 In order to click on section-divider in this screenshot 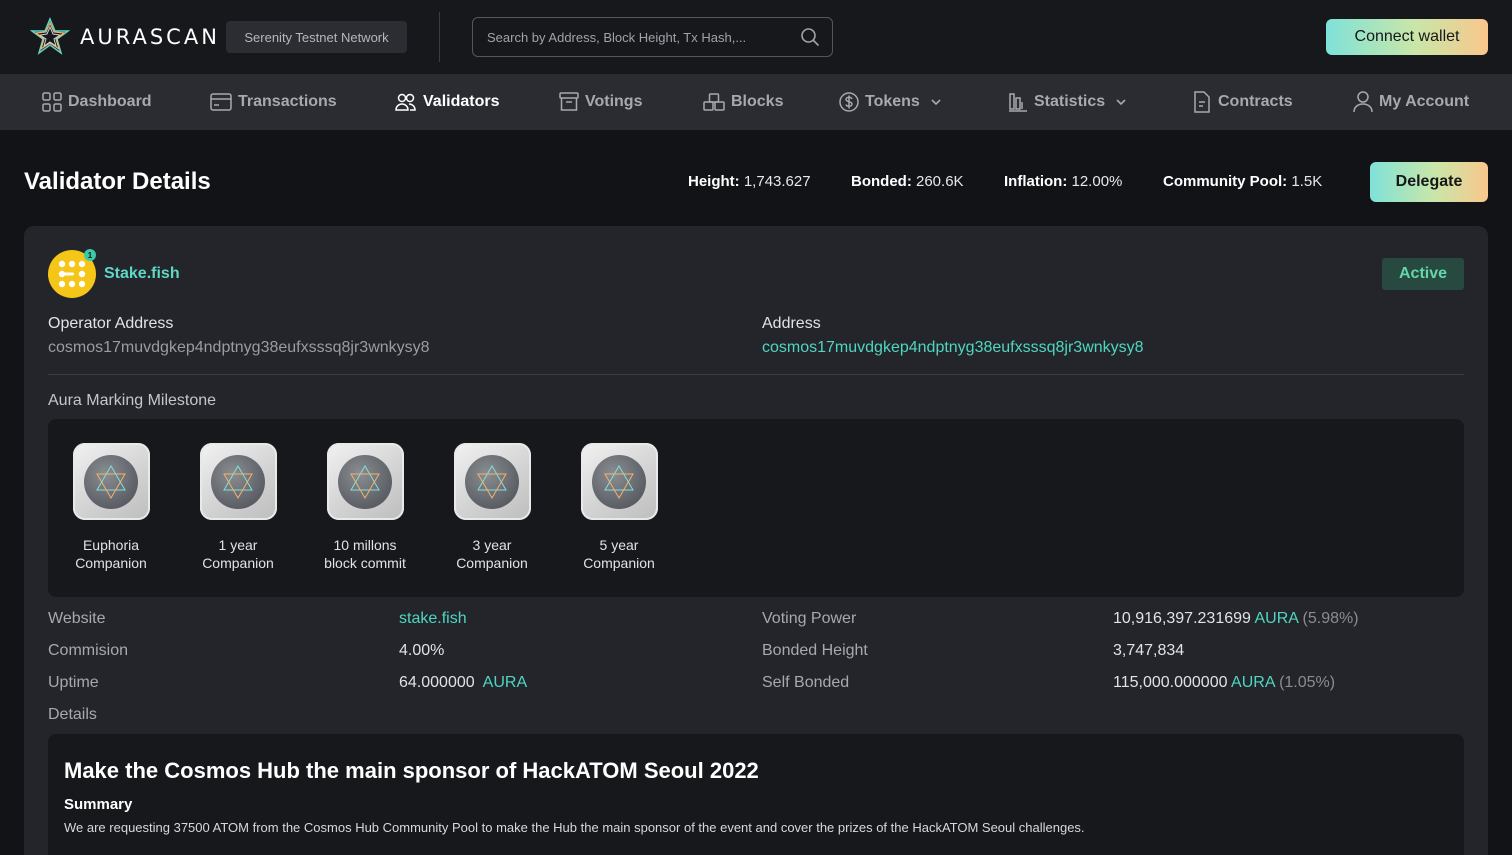, I will do `click(756, 374)`.